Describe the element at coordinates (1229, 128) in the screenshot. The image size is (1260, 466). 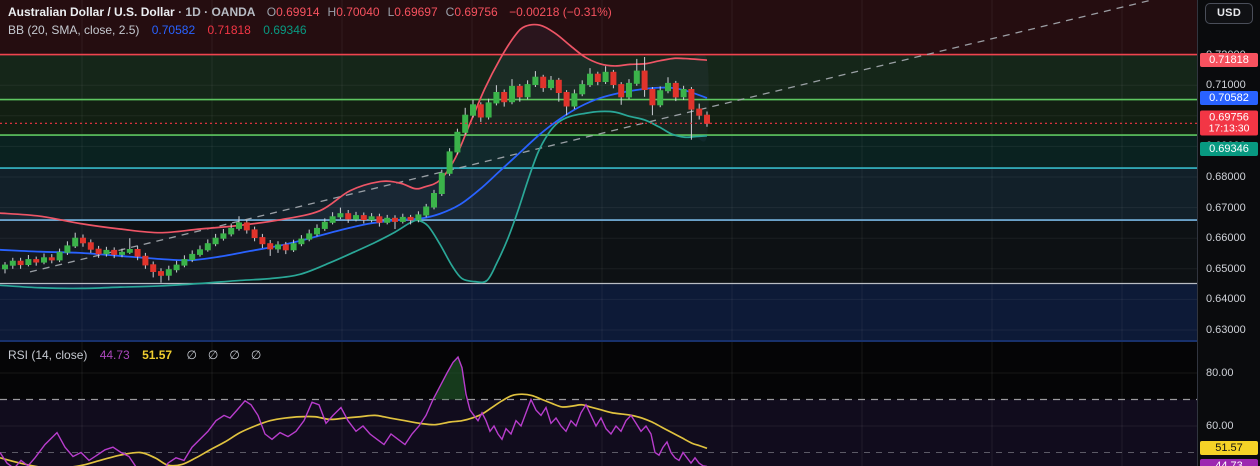
I see `last-price-time: 17:13:30` at that location.